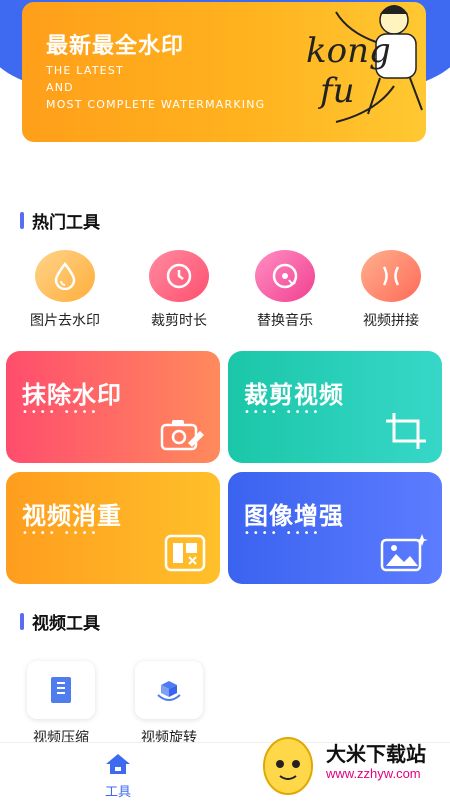  What do you see at coordinates (66, 223) in the screenshot?
I see `hot-tools-title: 热门工具` at bounding box center [66, 223].